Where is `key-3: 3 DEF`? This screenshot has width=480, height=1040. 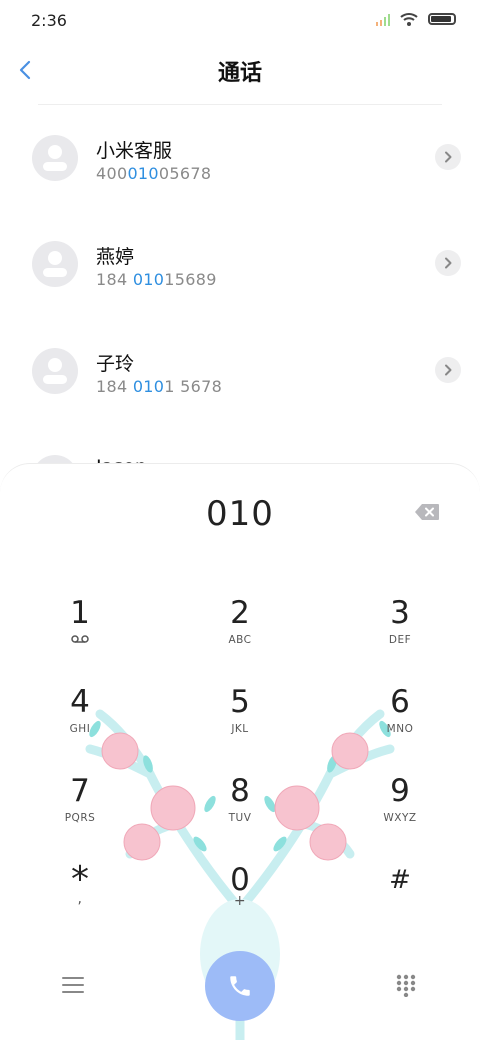 key-3: 3 DEF is located at coordinates (400, 631).